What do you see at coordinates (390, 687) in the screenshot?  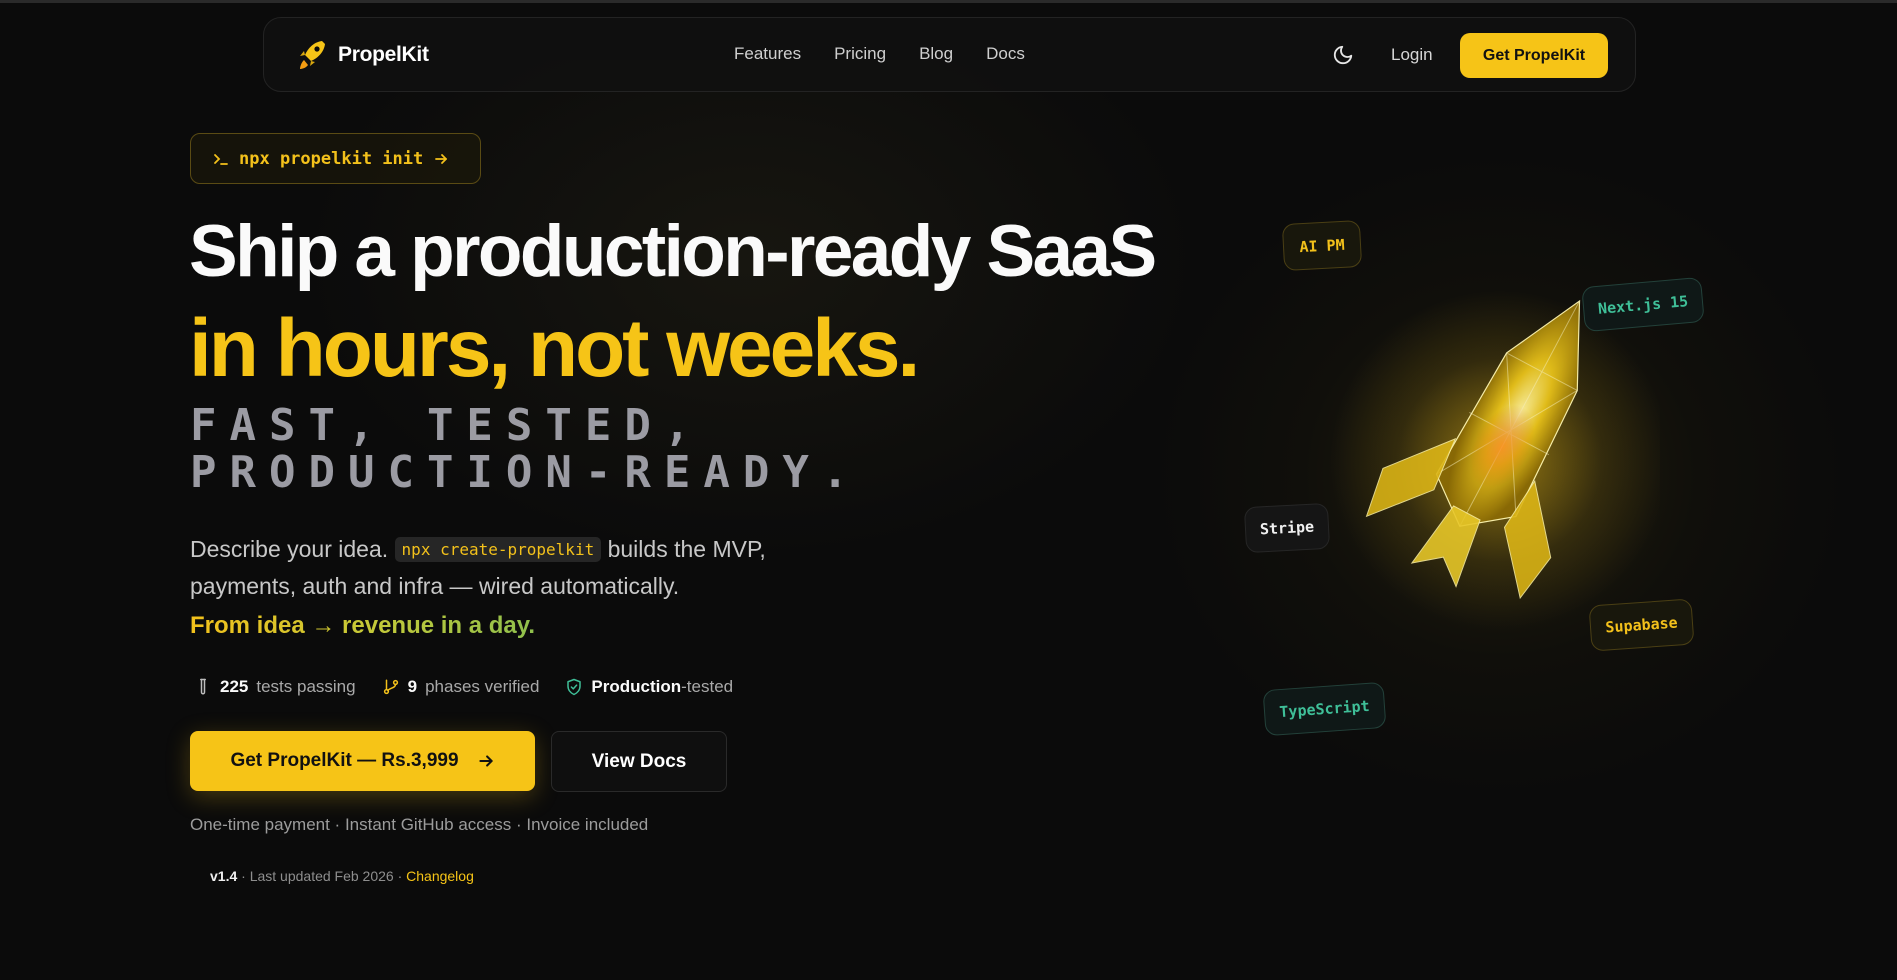 I see `git-branch-icon` at bounding box center [390, 687].